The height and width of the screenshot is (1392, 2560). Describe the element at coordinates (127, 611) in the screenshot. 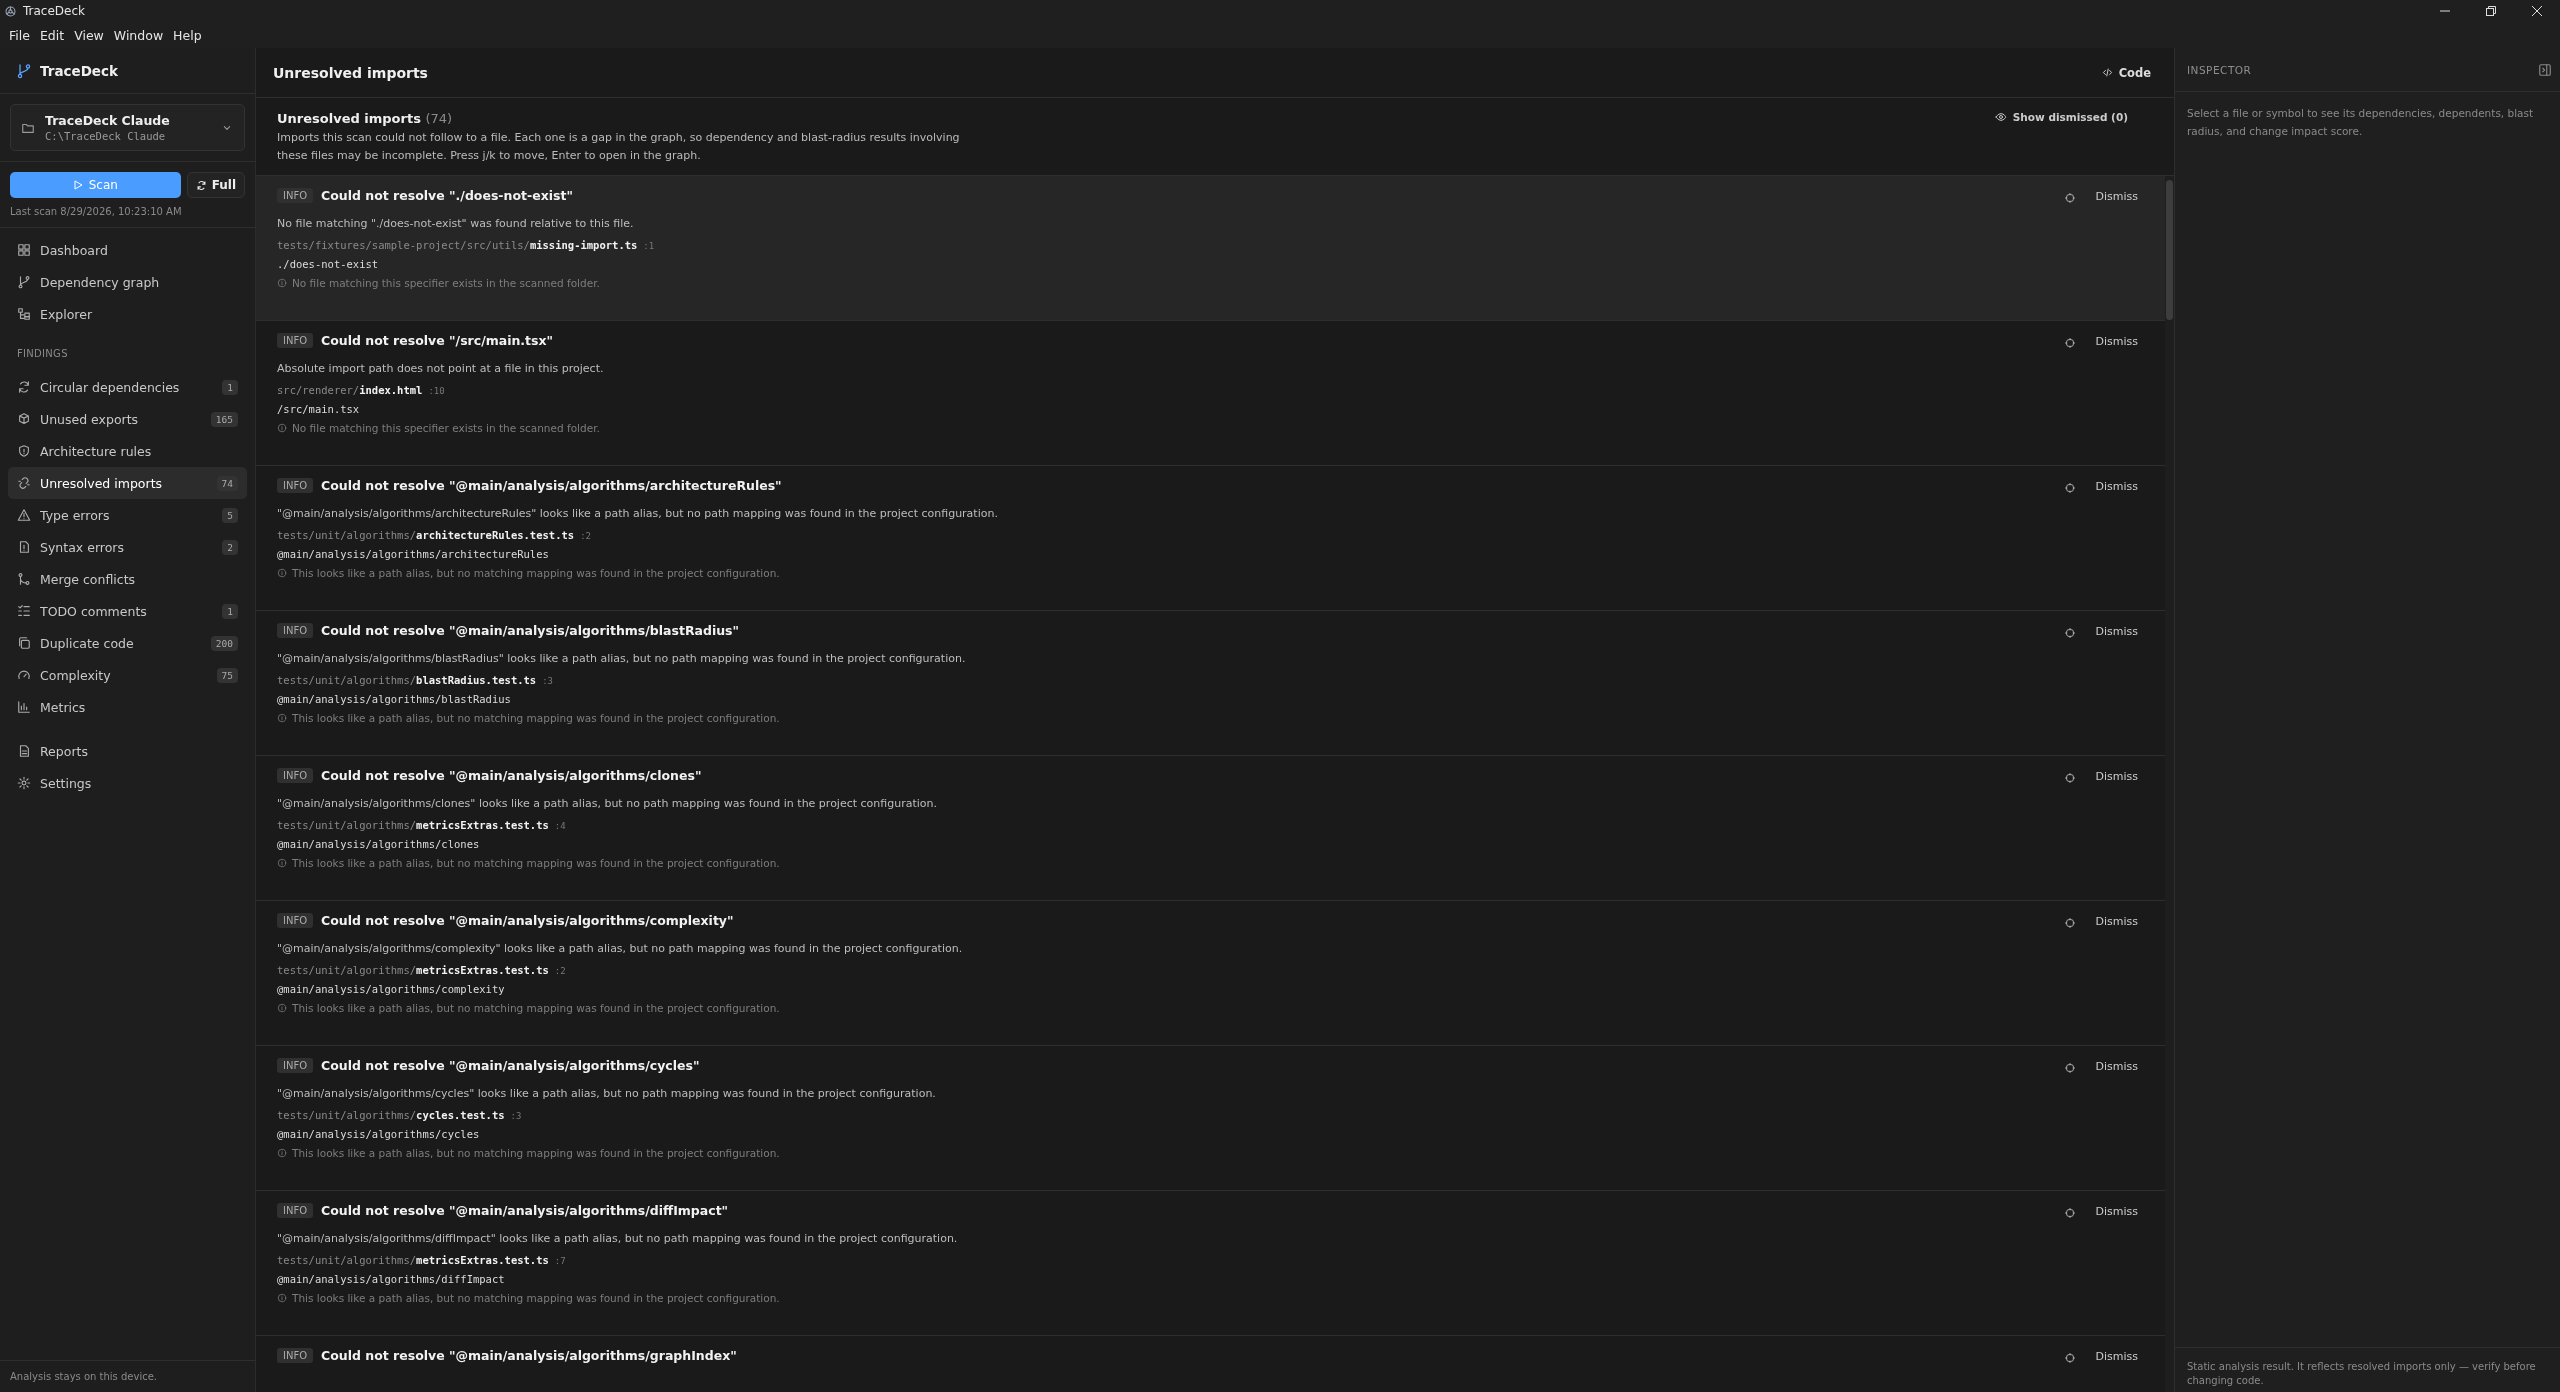

I see `sidebar-item: TODO comments 1` at that location.